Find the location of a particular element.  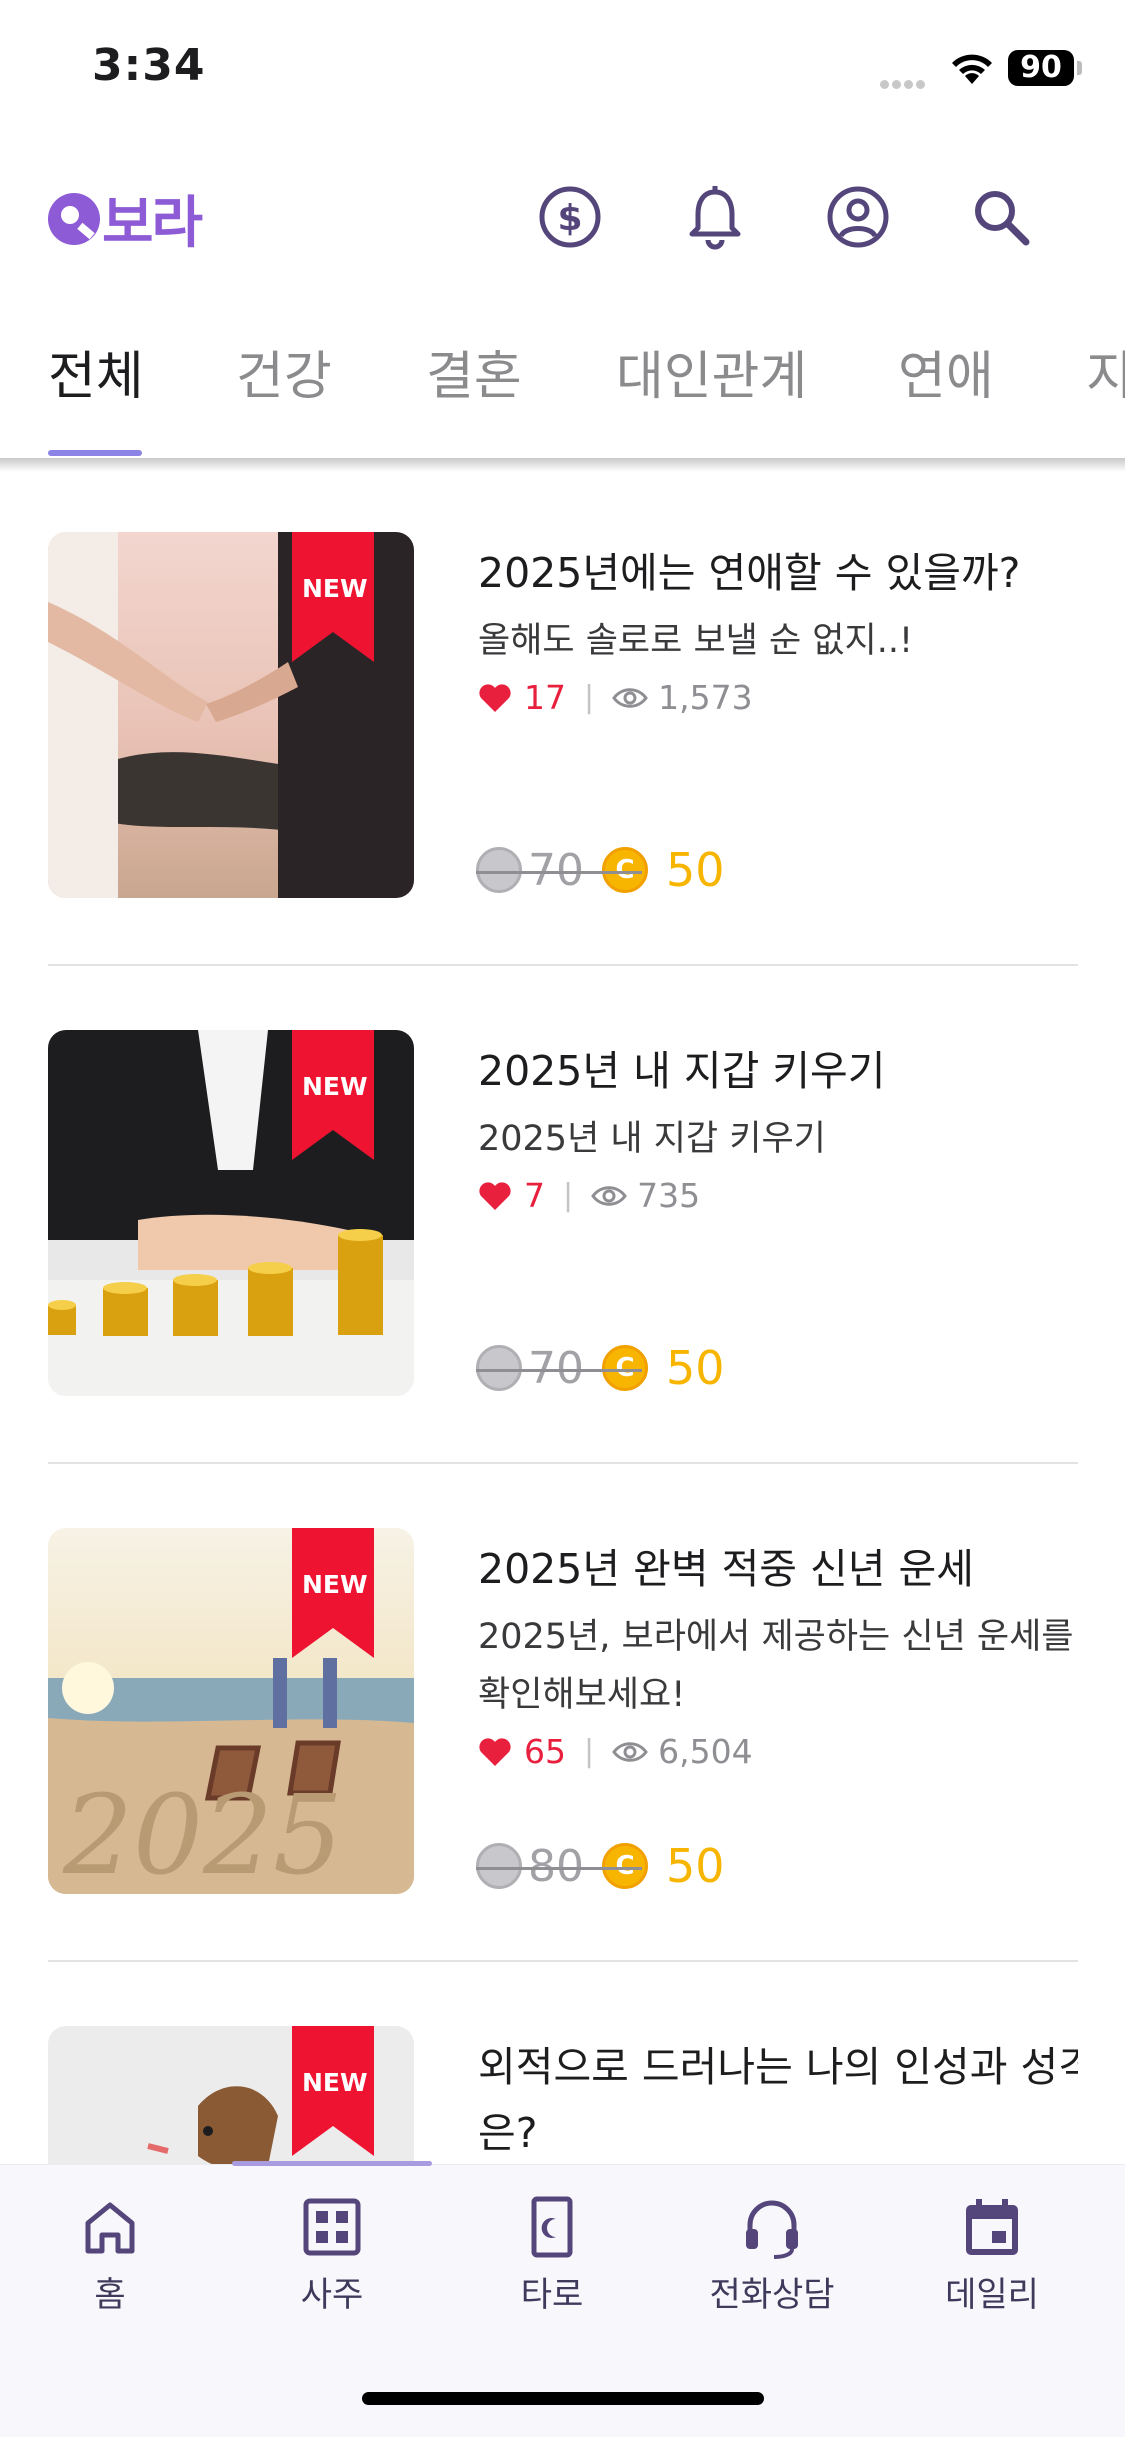

app-logo: 보라 is located at coordinates (125, 218).